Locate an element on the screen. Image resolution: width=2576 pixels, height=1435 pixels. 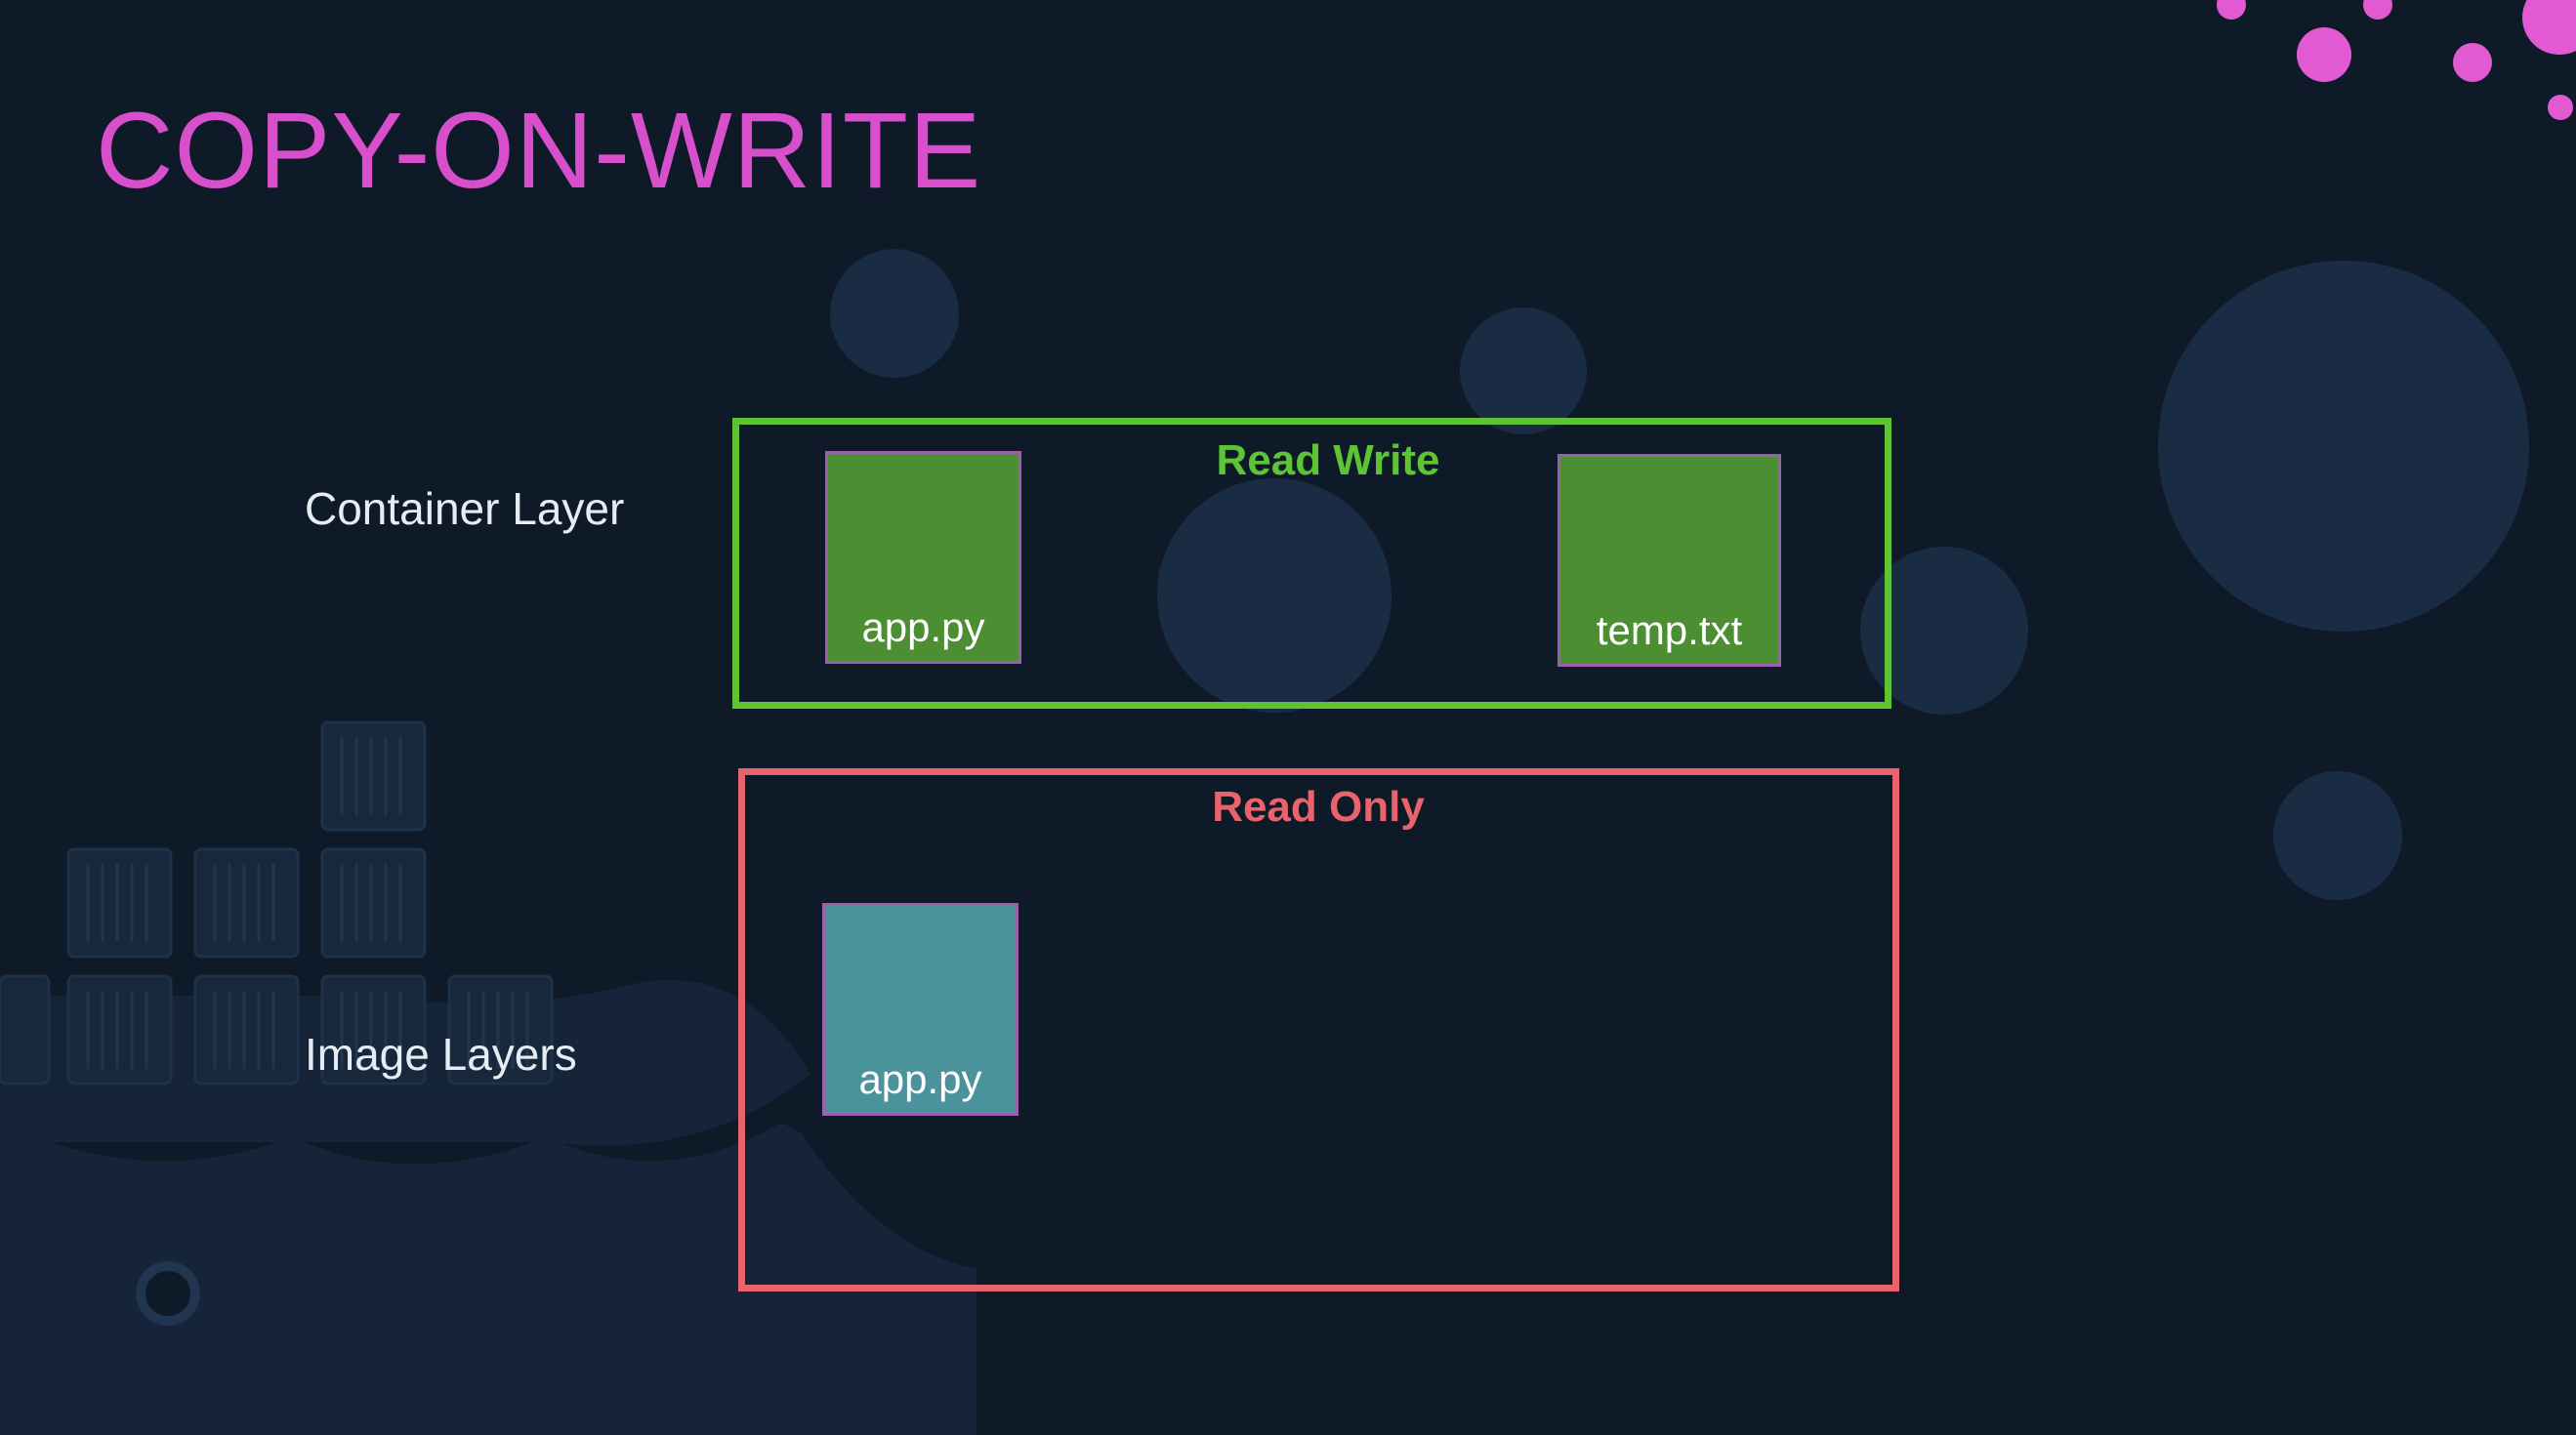
file-temp-txt: temp.txt is located at coordinates (1670, 560).